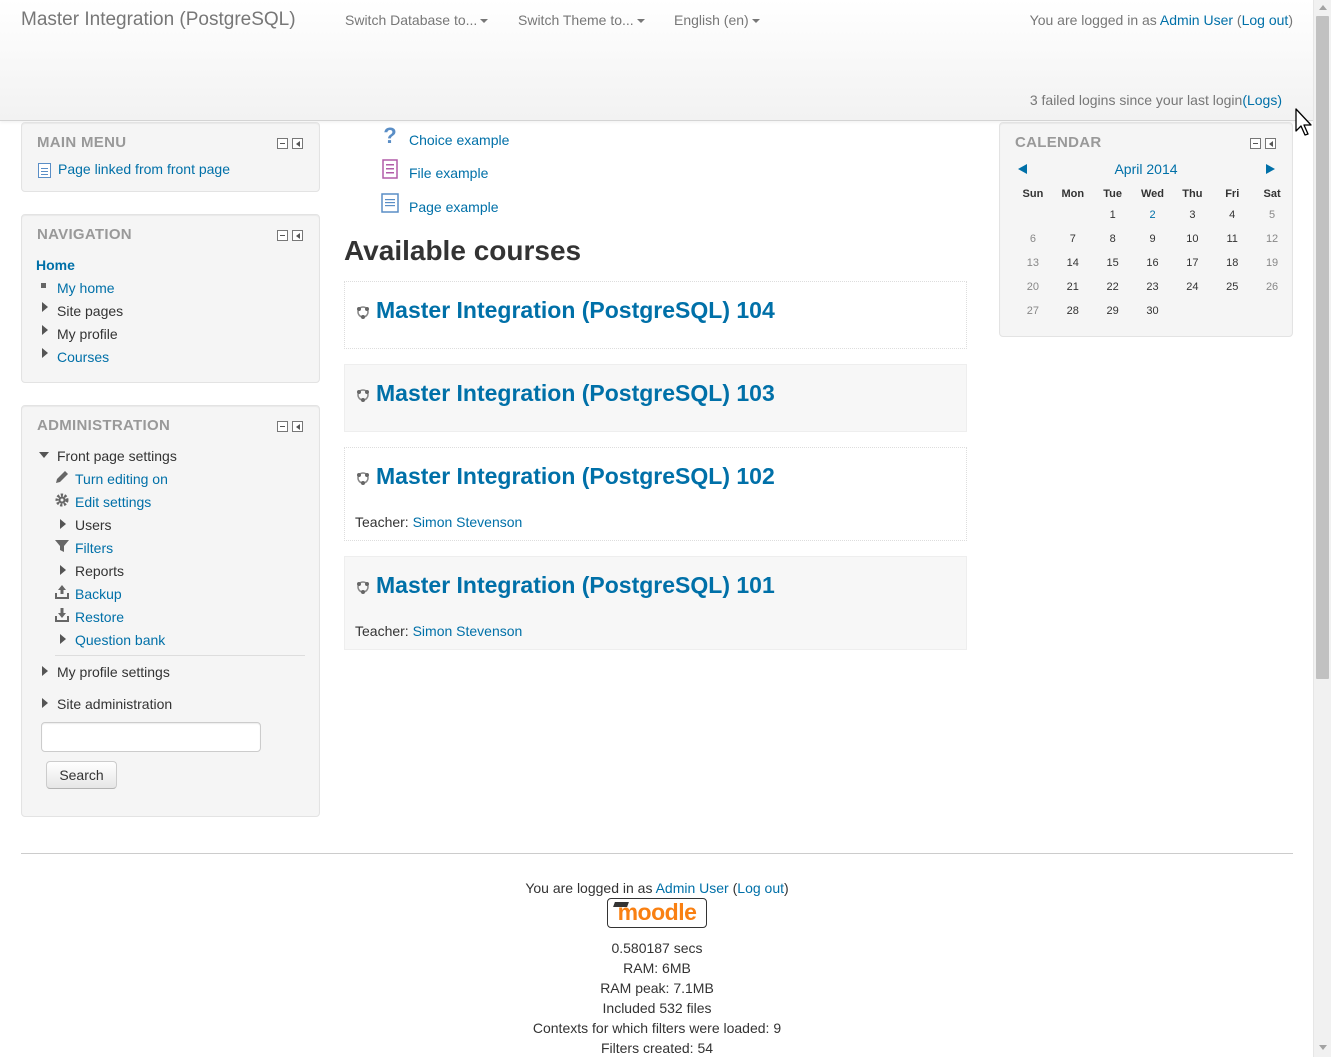  Describe the element at coordinates (1322, 347) in the screenshot. I see `scrollbar-thumb` at that location.